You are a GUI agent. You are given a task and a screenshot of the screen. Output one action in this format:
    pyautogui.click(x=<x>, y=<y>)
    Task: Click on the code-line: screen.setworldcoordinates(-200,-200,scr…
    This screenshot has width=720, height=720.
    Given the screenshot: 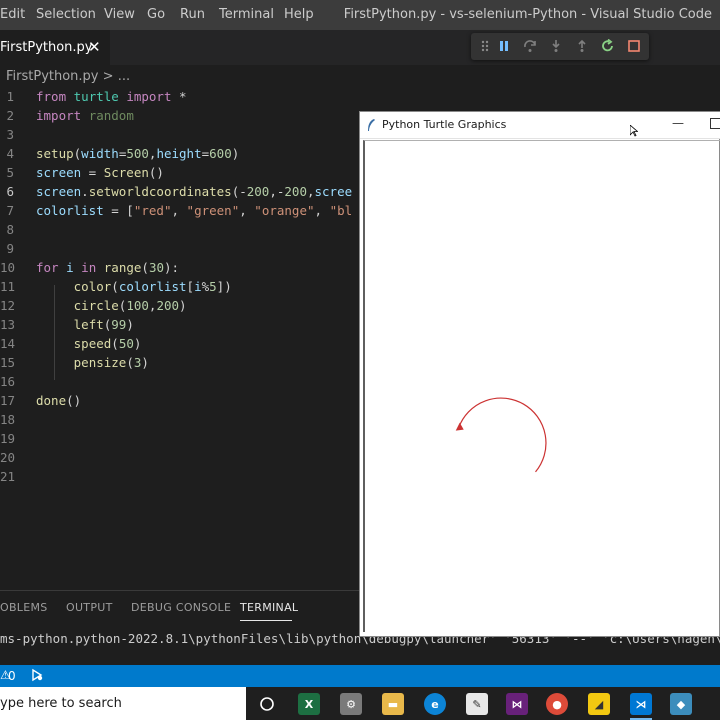 What is the action you would take?
    pyautogui.click(x=194, y=191)
    